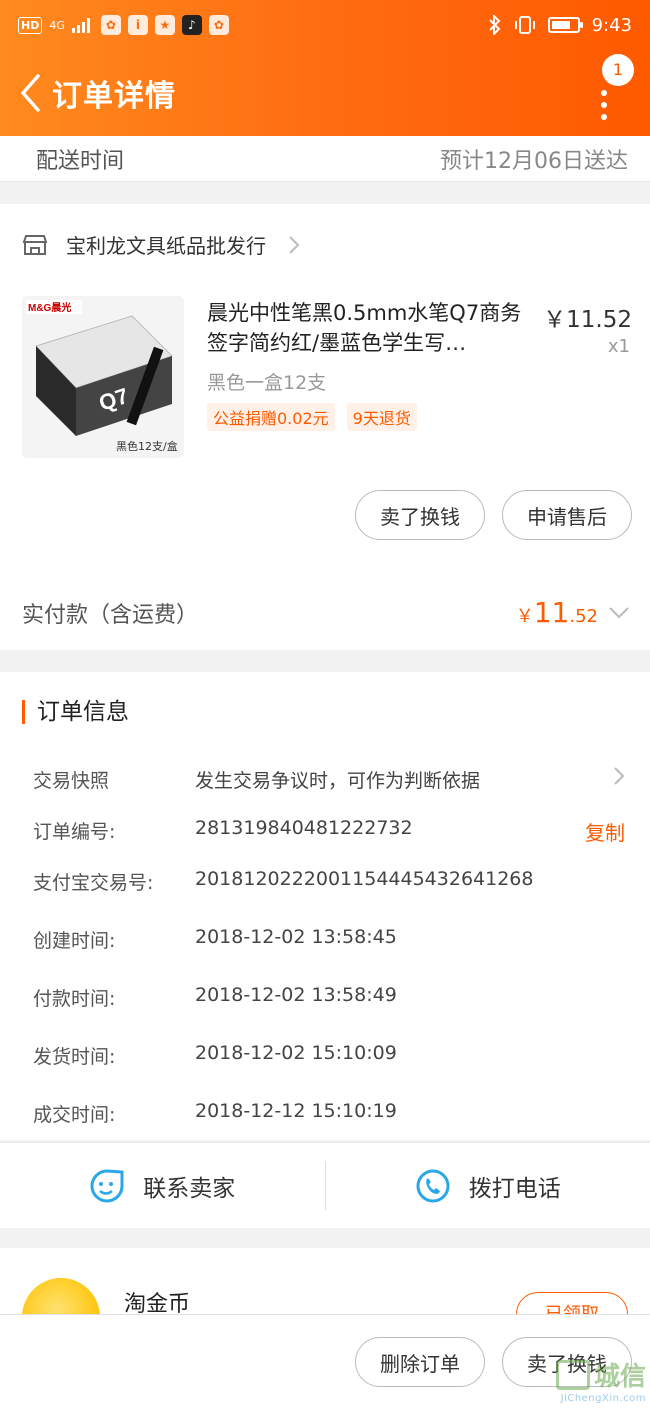 This screenshot has width=650, height=1408. What do you see at coordinates (74, 941) in the screenshot?
I see `info-label: 创建时间:` at bounding box center [74, 941].